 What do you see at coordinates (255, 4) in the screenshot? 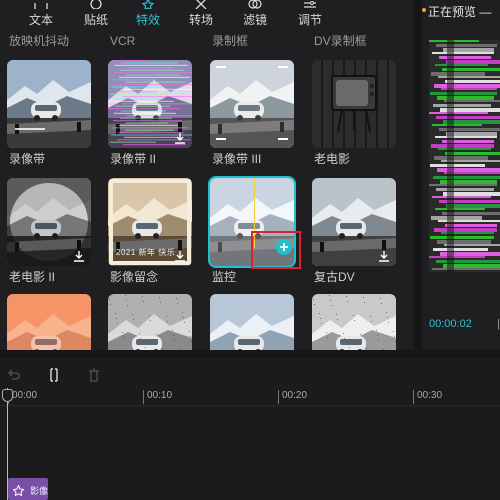
I see `filter-icon` at bounding box center [255, 4].